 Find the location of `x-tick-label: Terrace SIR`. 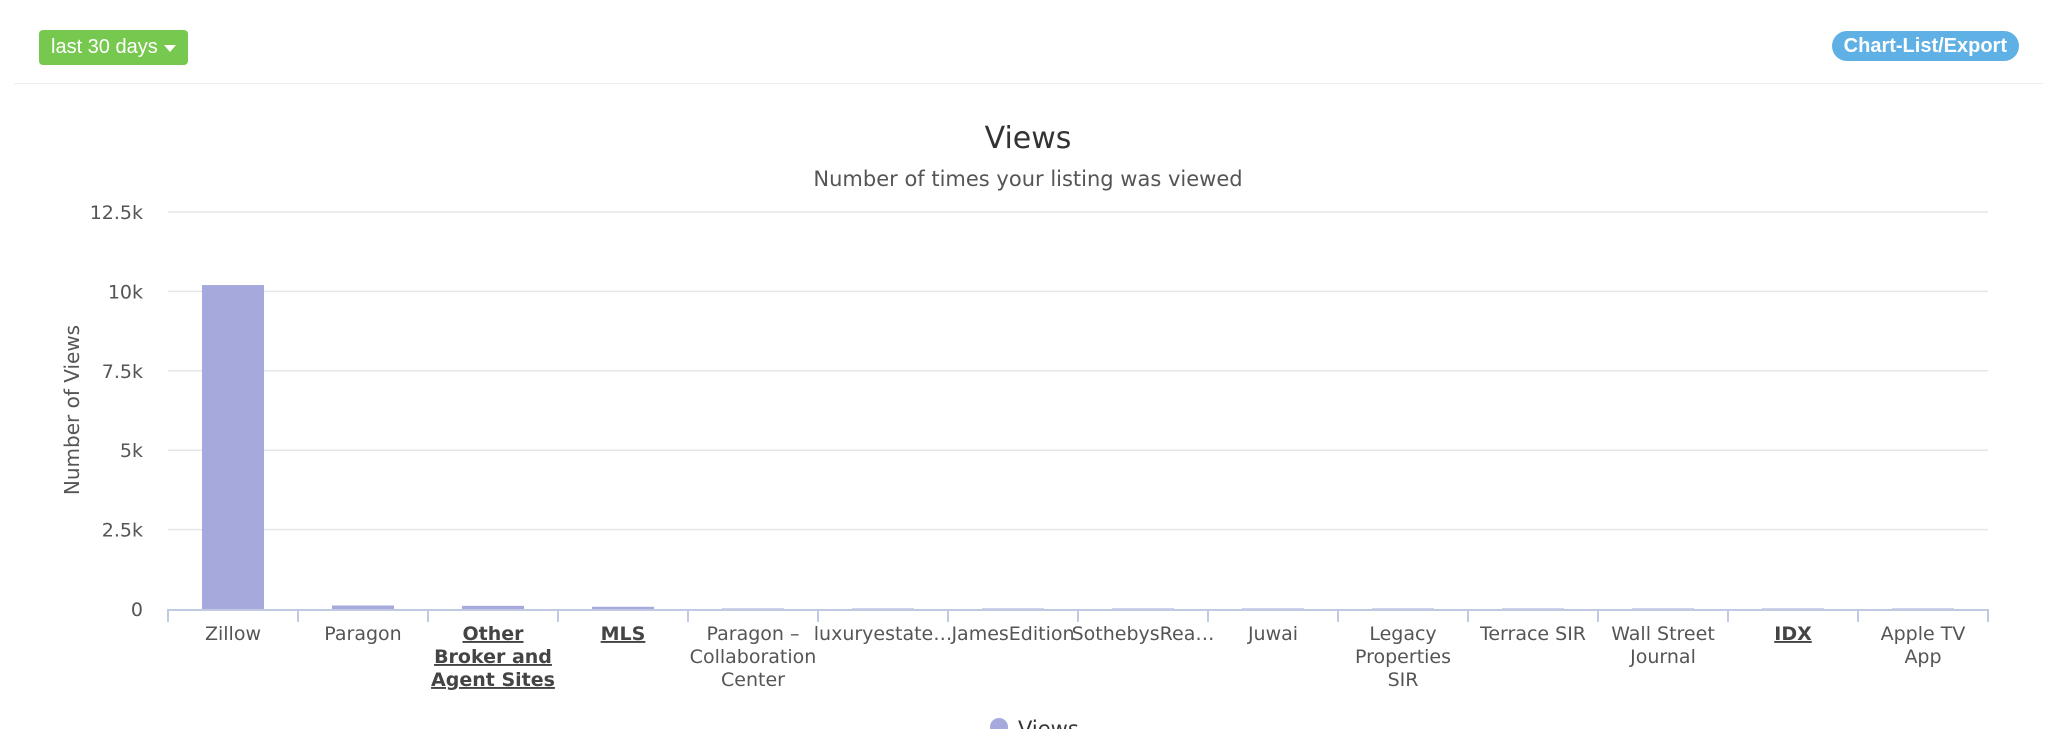

x-tick-label: Terrace SIR is located at coordinates (1532, 634).